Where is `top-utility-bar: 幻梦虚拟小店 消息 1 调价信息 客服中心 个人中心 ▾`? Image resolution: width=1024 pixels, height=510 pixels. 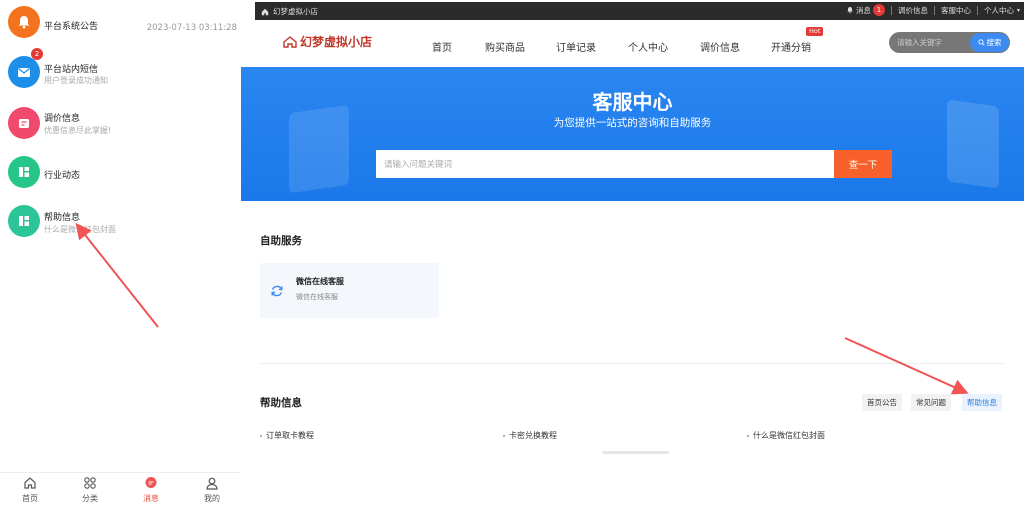 top-utility-bar: 幻梦虚拟小店 消息 1 调价信息 客服中心 个人中心 ▾ is located at coordinates (639, 11).